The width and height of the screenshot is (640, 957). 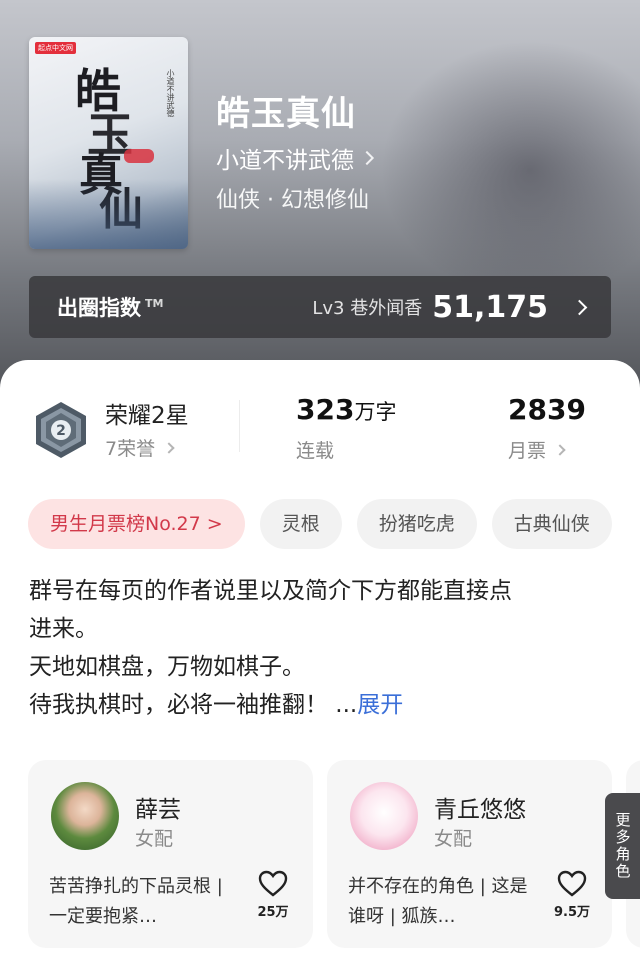 I want to click on expand-link: 展开, so click(x=380, y=705).